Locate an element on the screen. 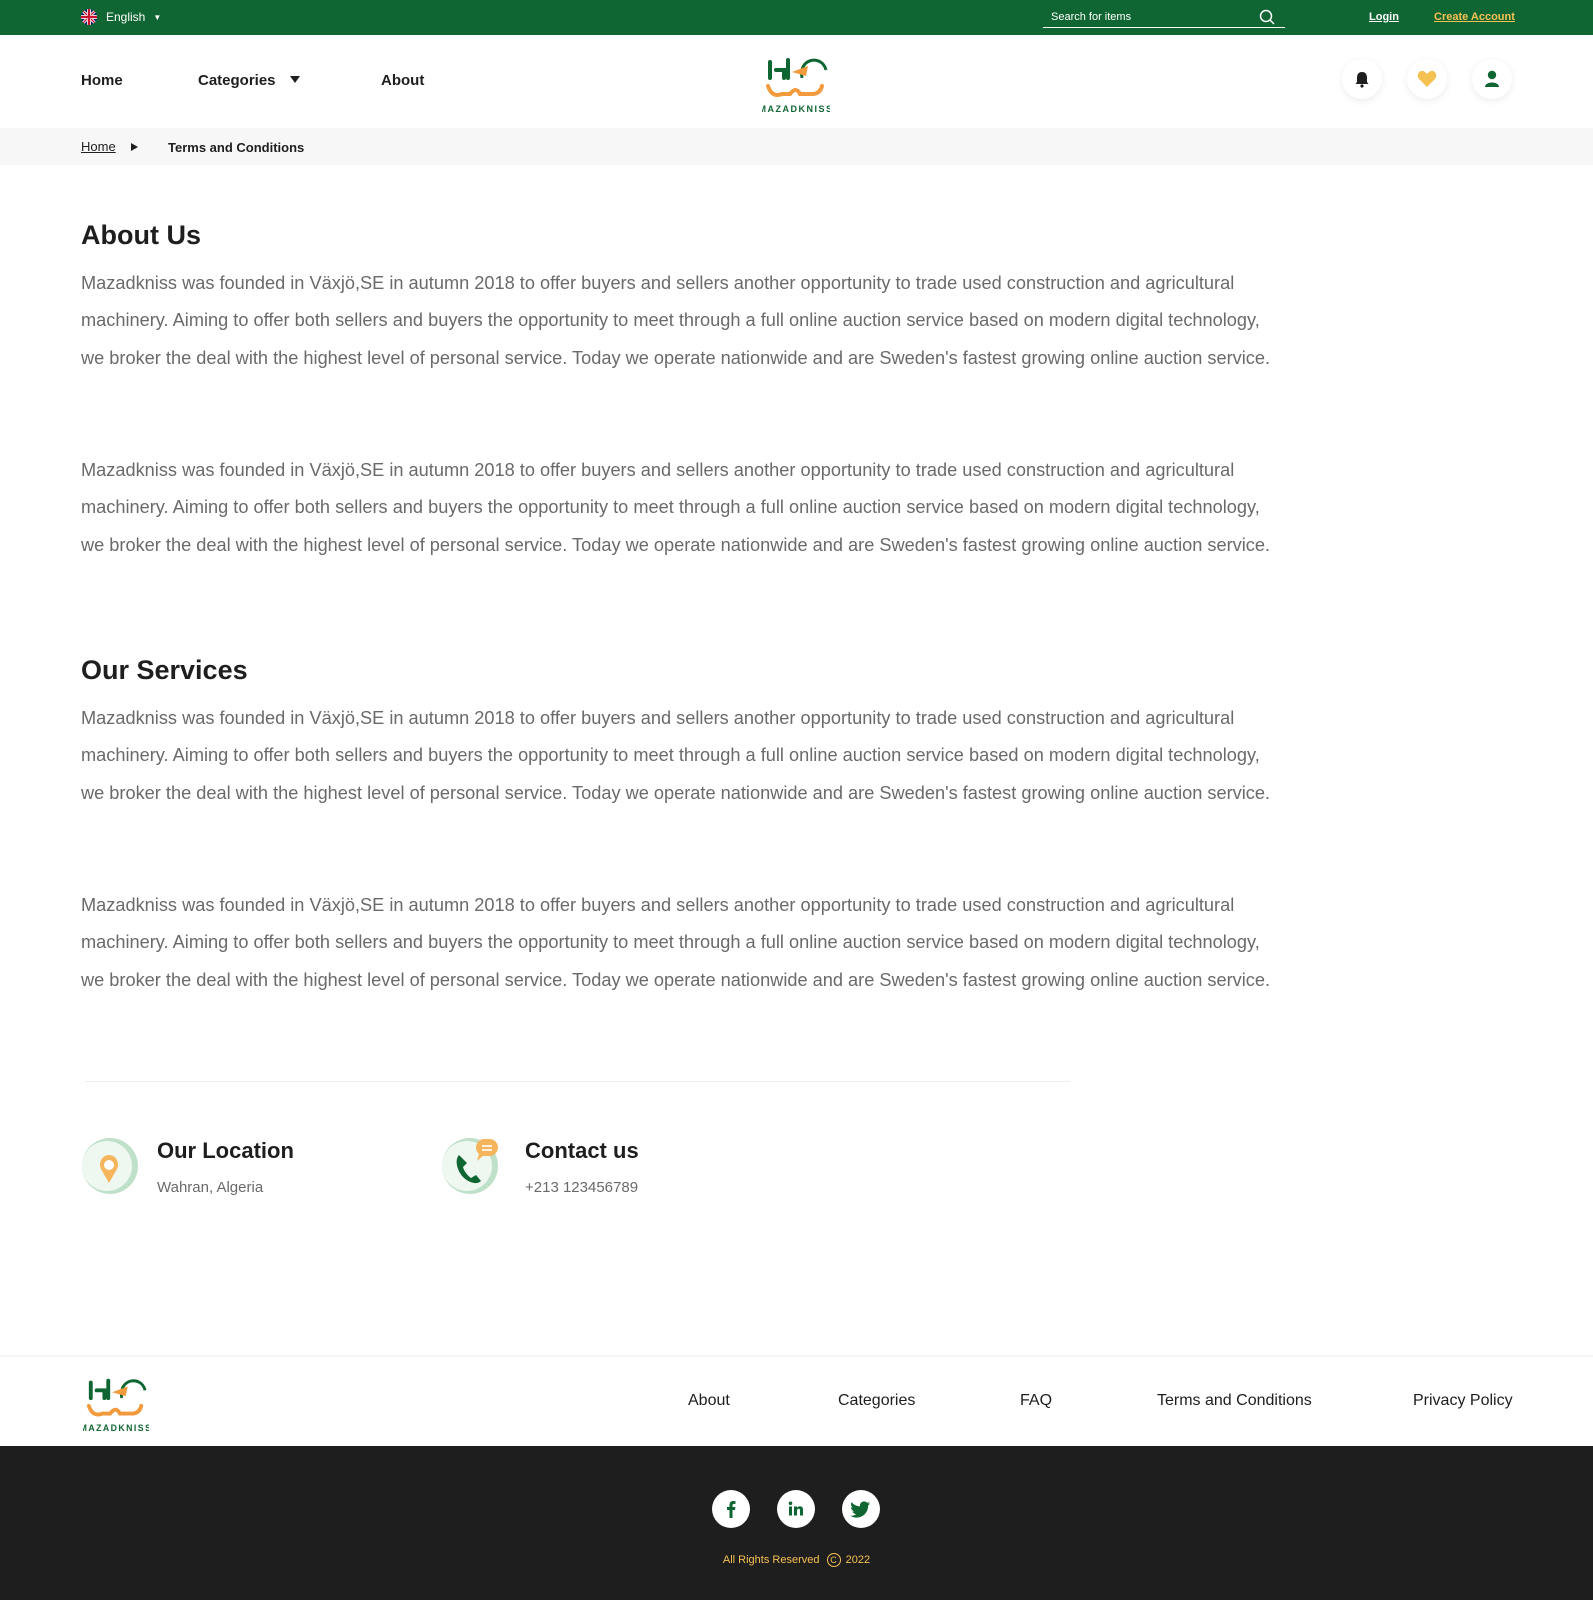 The width and height of the screenshot is (1593, 1600). footer-link-about: About is located at coordinates (709, 1401).